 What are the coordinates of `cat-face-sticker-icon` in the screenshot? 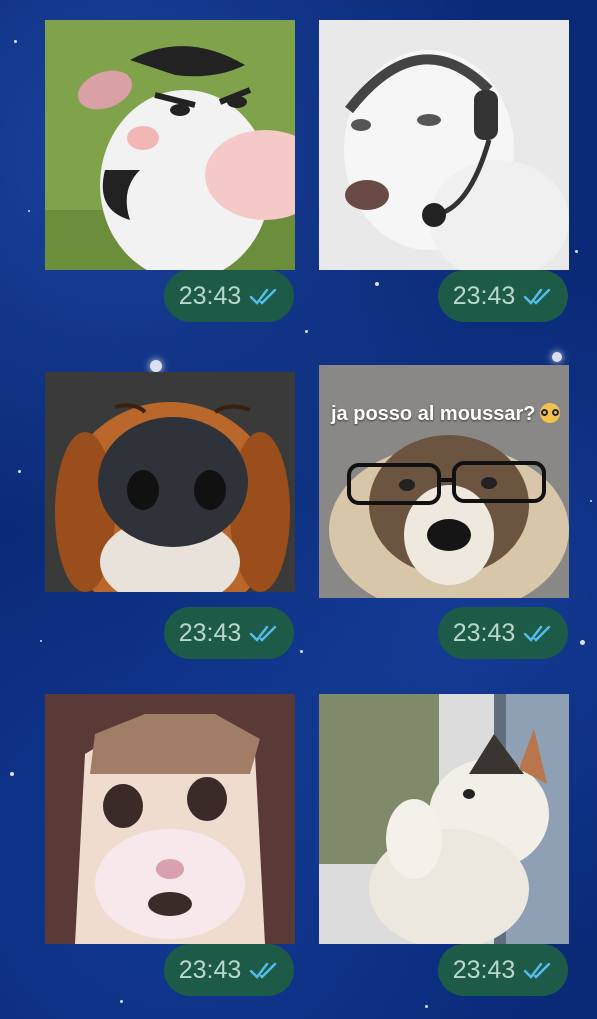 It's located at (170, 819).